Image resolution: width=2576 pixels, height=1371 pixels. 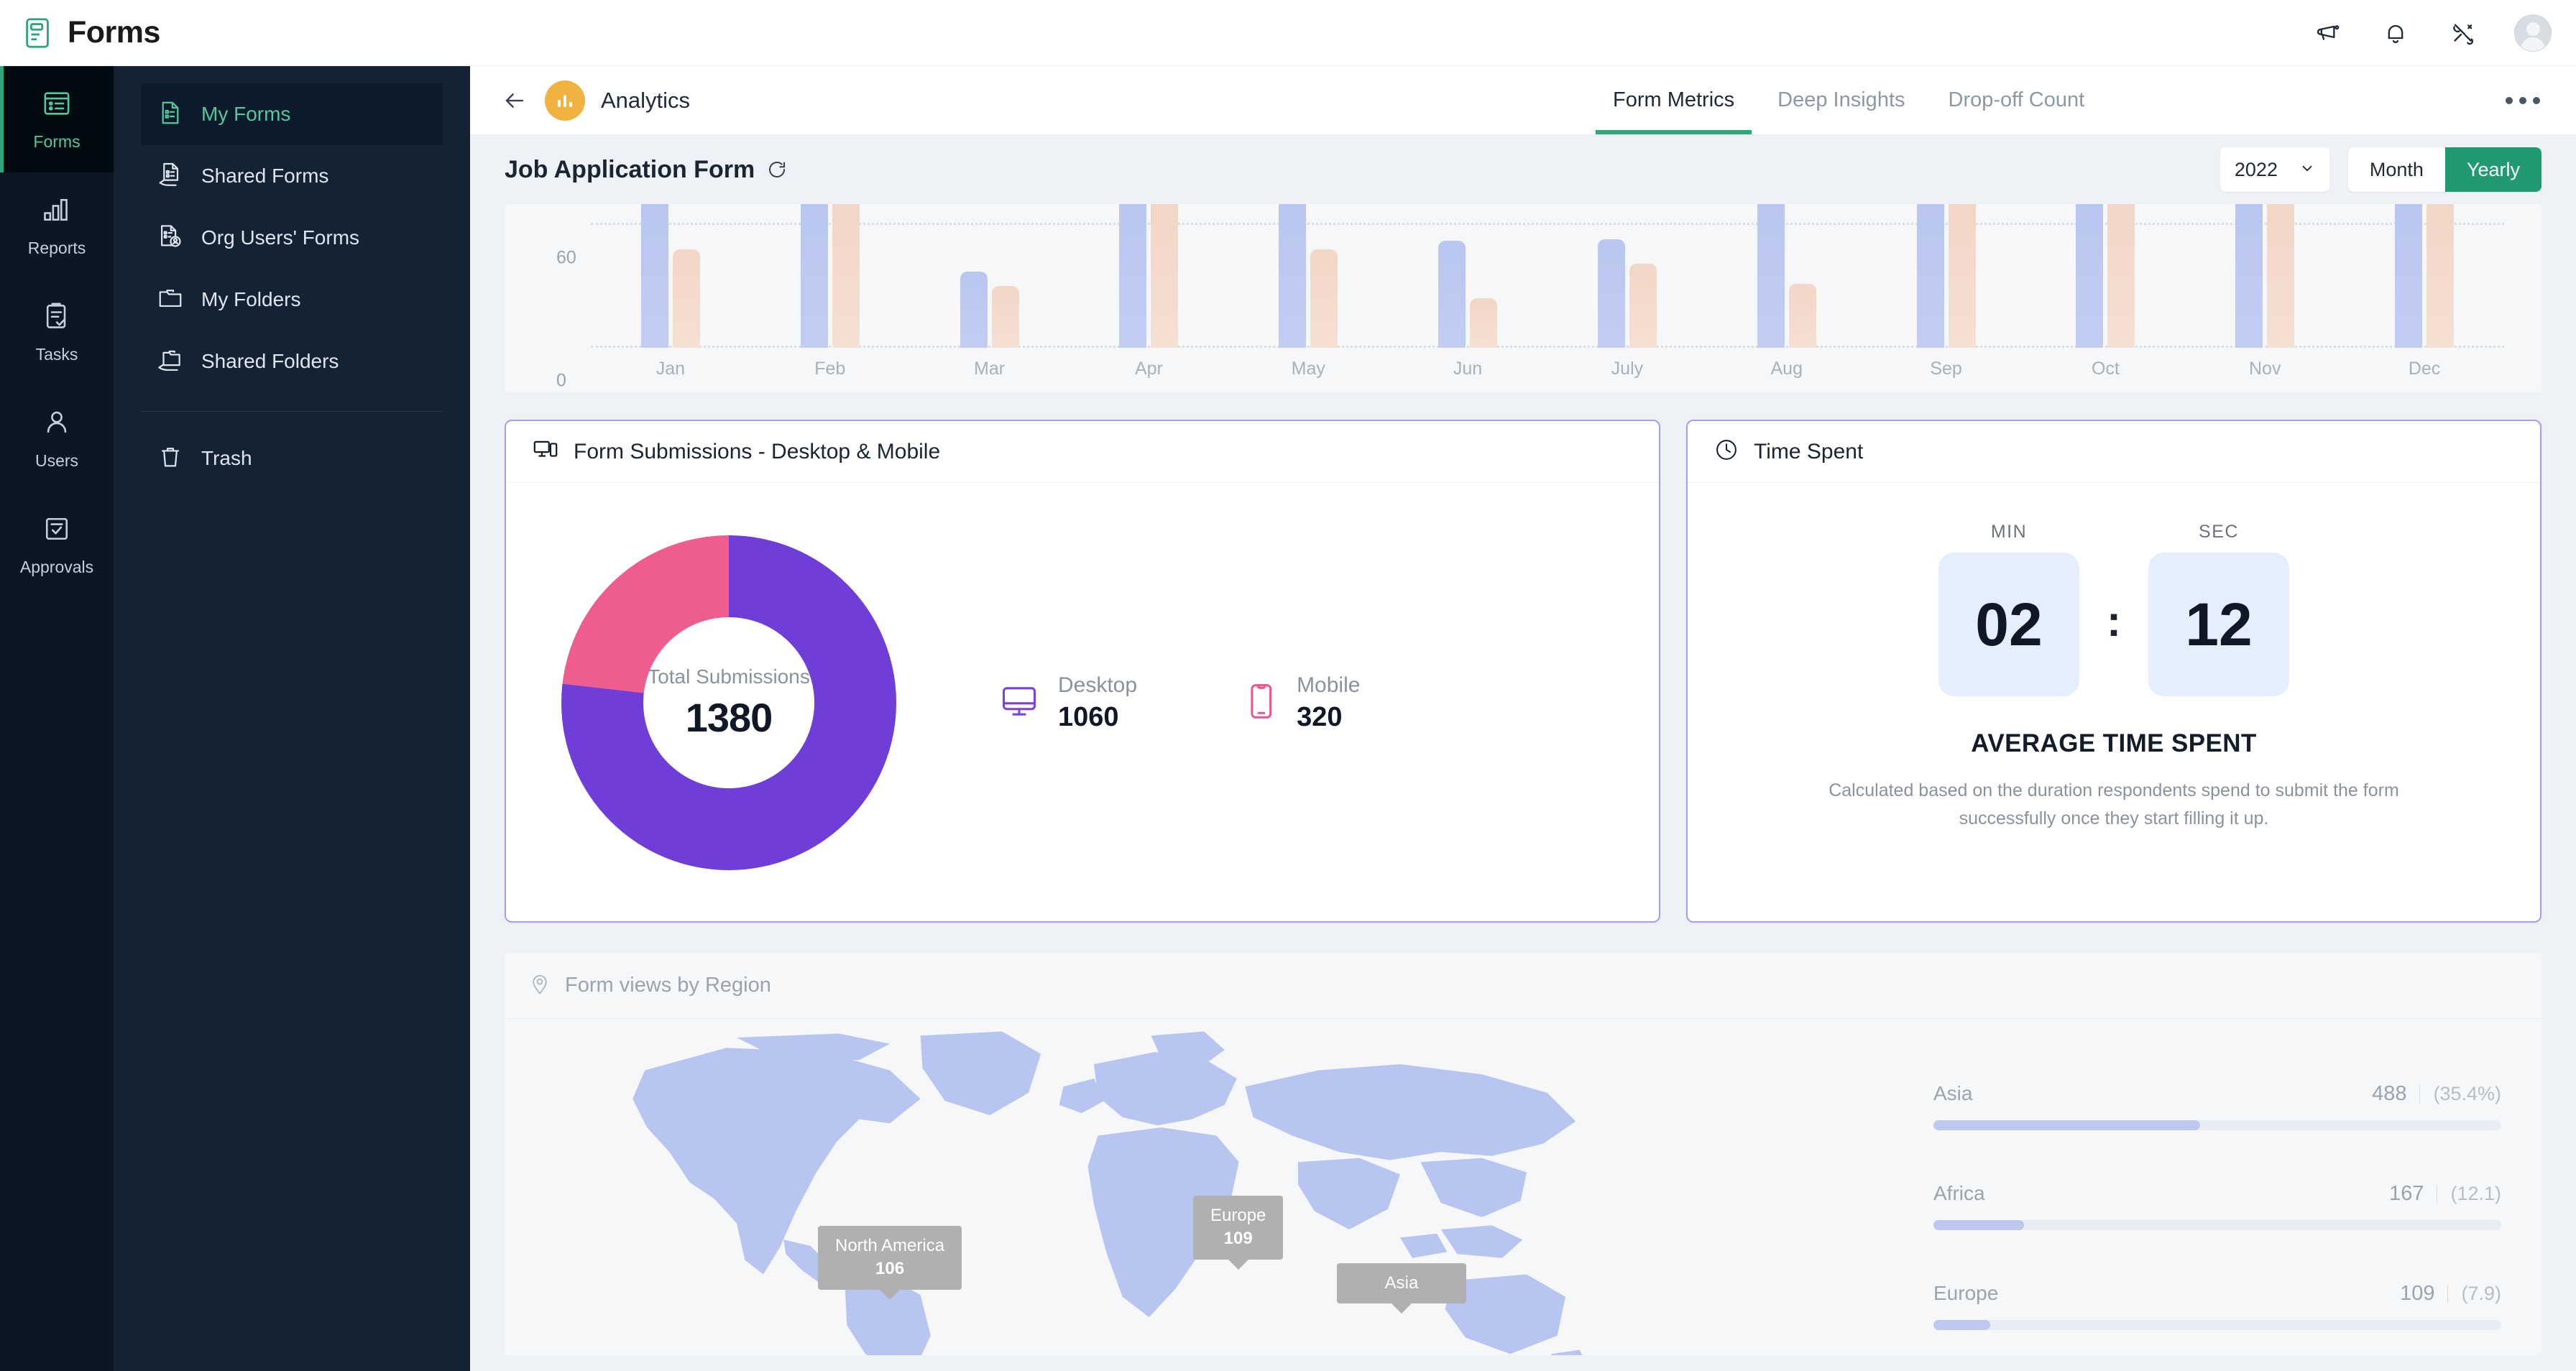 I want to click on donut-center-label: Total Submissions, so click(x=729, y=676).